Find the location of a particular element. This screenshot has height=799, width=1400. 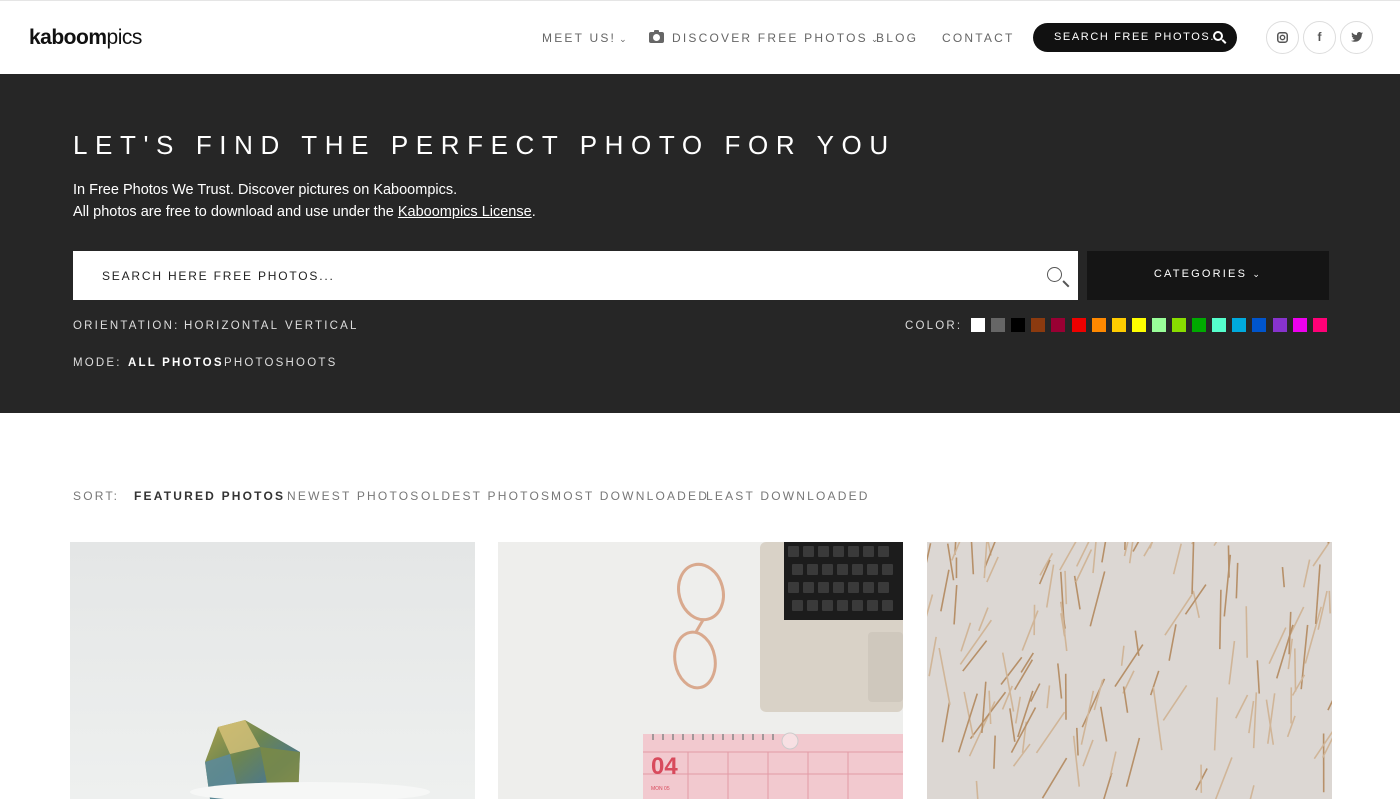

prism-photo-image is located at coordinates (272, 670).